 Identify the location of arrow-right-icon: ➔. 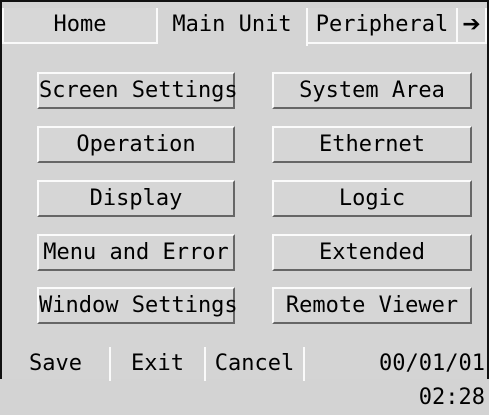
(471, 24).